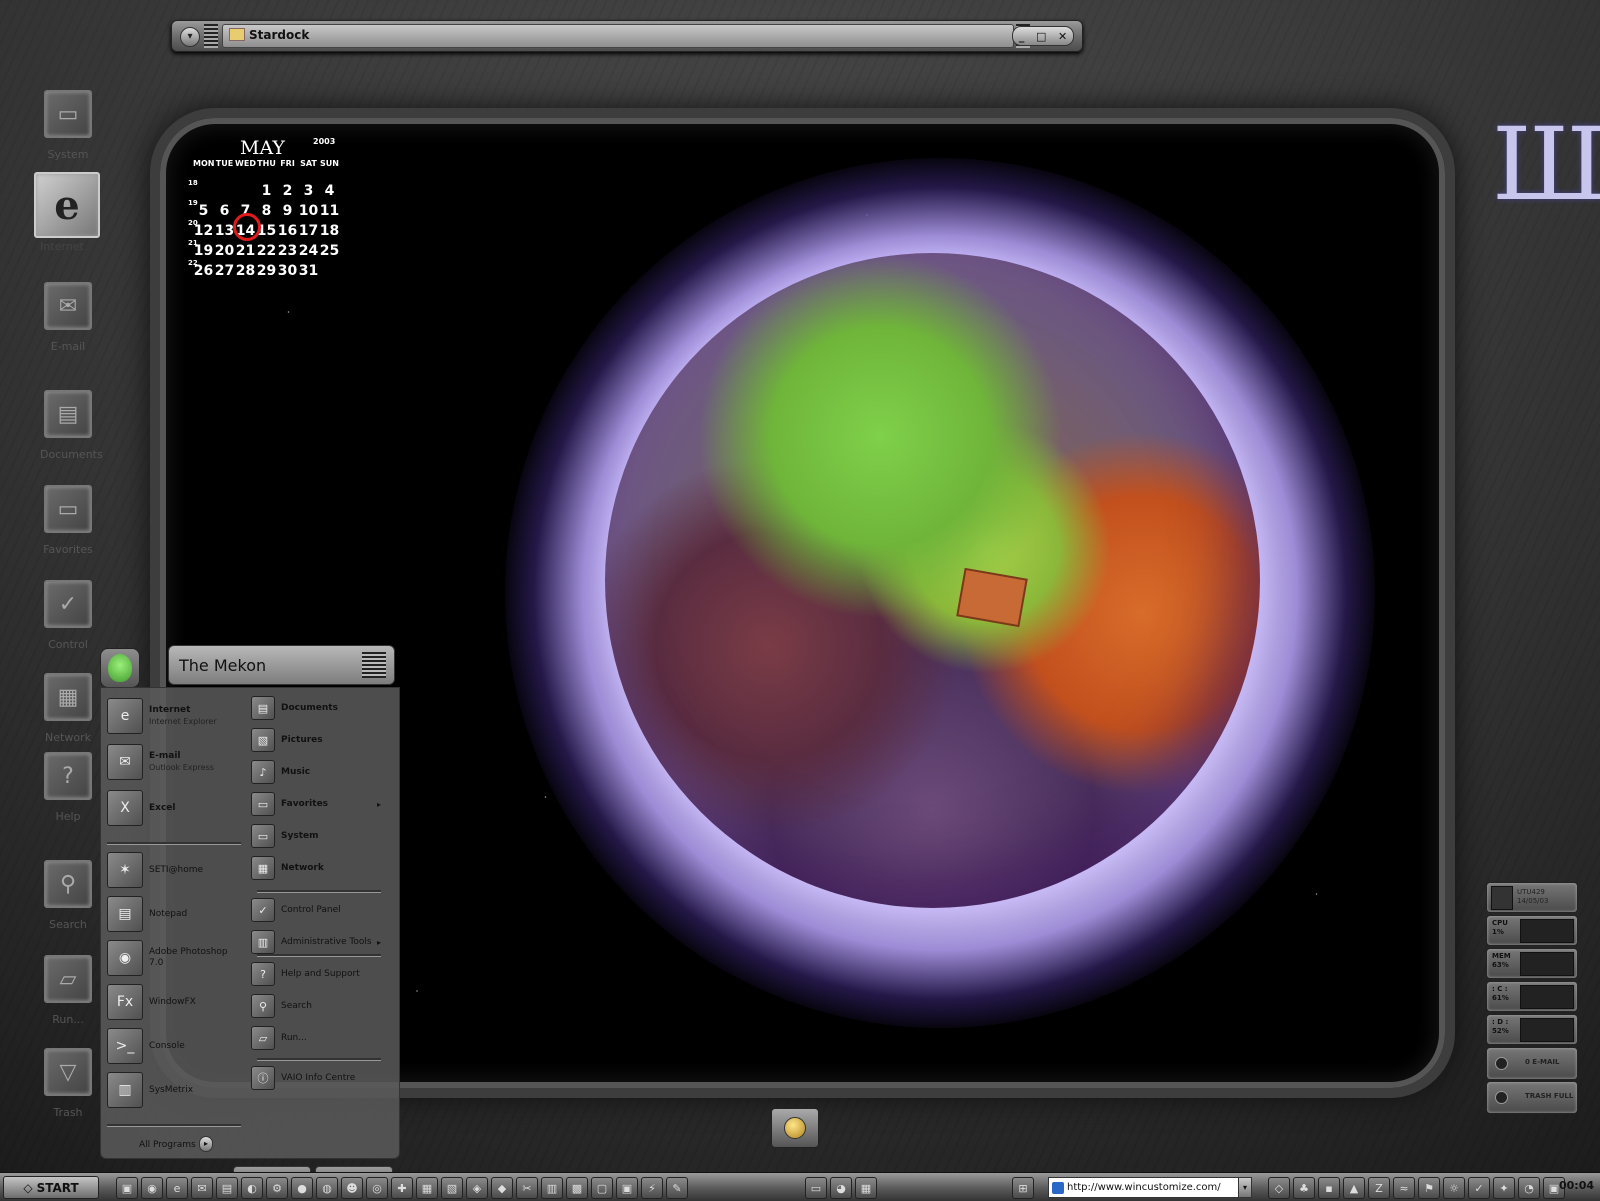 Image resolution: width=1600 pixels, height=1201 pixels. What do you see at coordinates (266, 211) in the screenshot?
I see `calendar-day: 8` at bounding box center [266, 211].